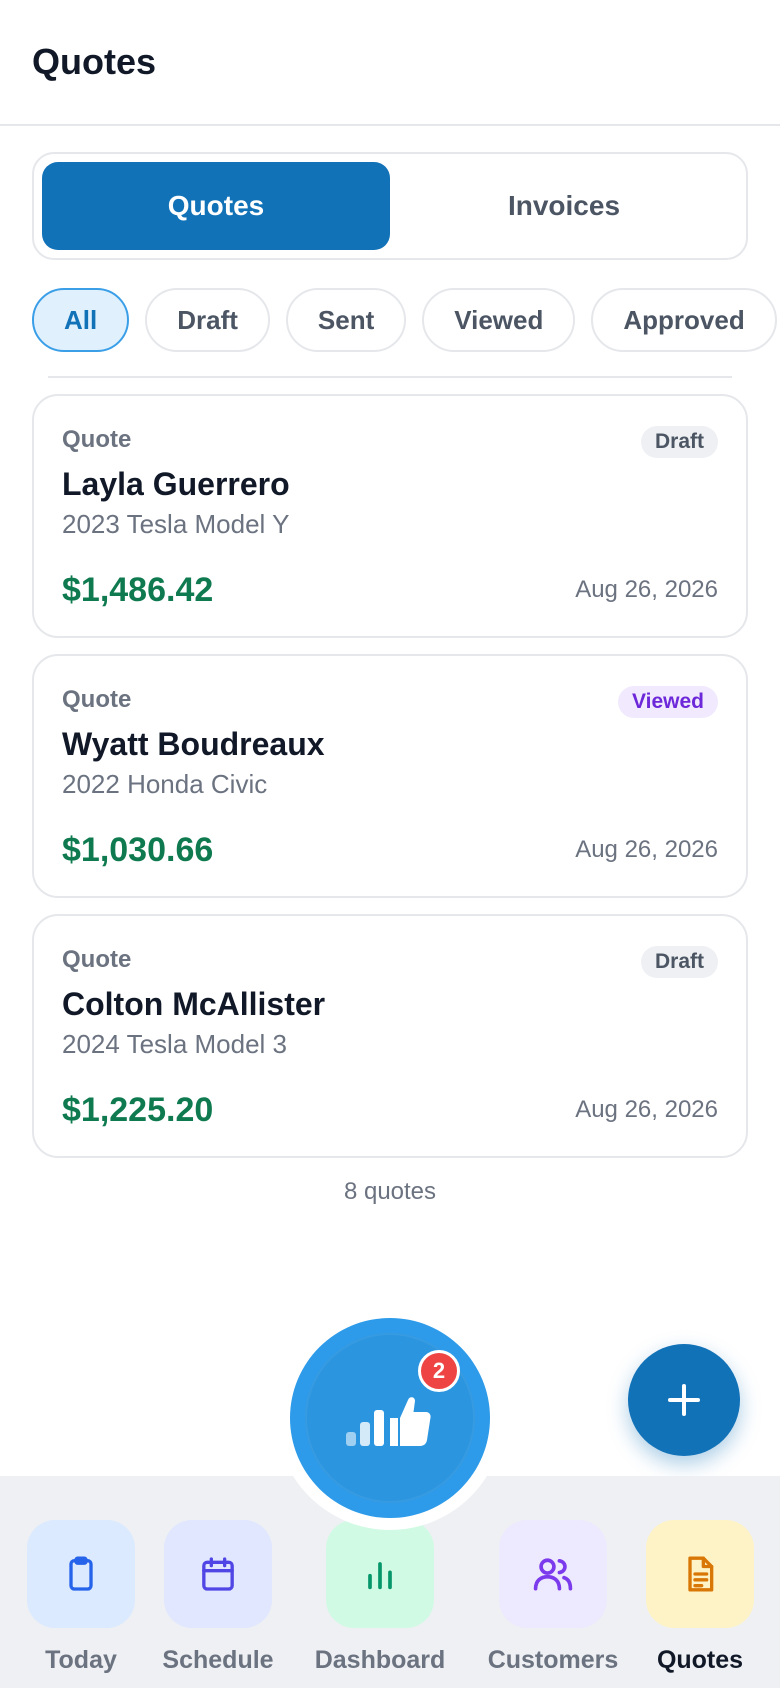 Image resolution: width=780 pixels, height=1688 pixels. I want to click on filter-chip-all: All, so click(81, 320).